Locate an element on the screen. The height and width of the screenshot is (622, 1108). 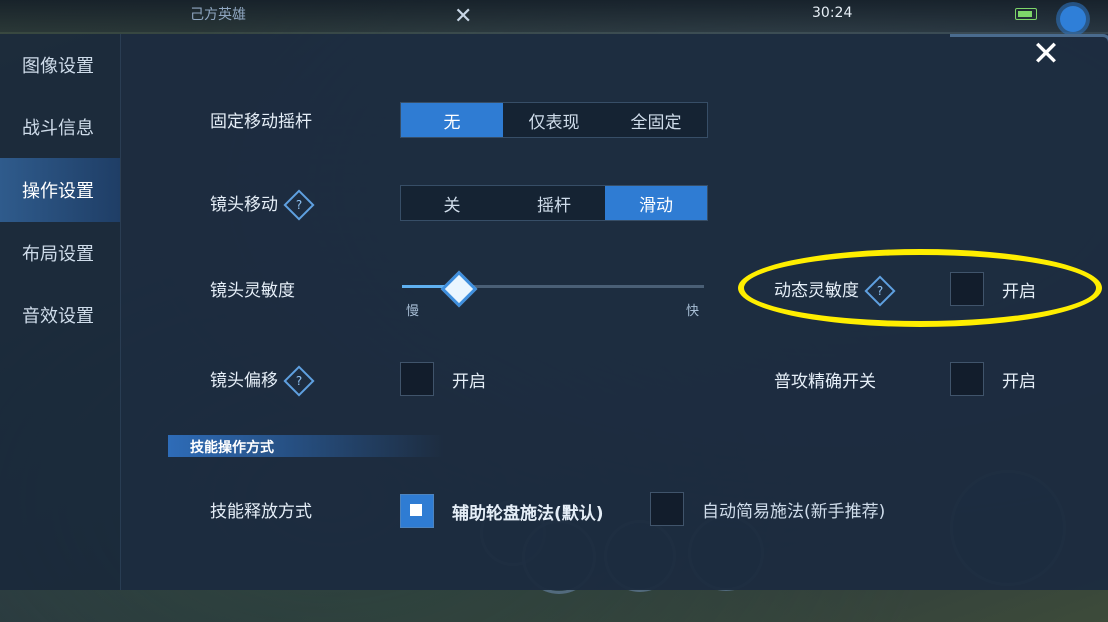
skill-release-auto-simple-radio is located at coordinates (667, 509).